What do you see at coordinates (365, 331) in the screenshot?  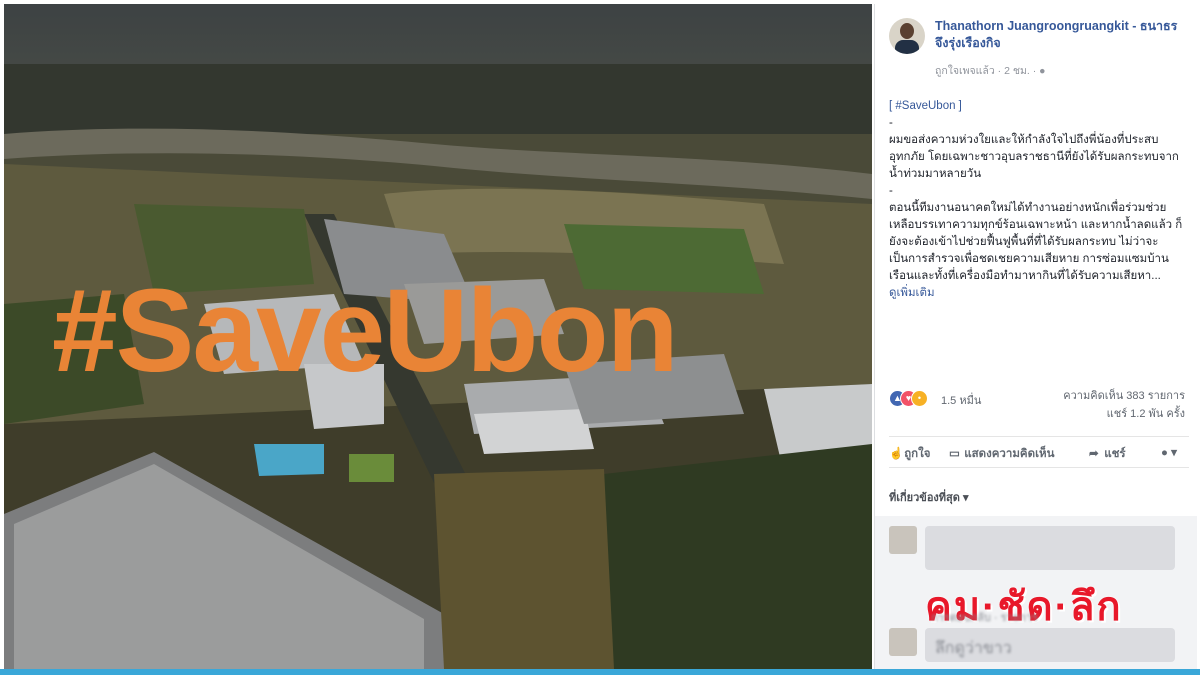 I see `save-ubon-hashtag: #SaveUbon` at bounding box center [365, 331].